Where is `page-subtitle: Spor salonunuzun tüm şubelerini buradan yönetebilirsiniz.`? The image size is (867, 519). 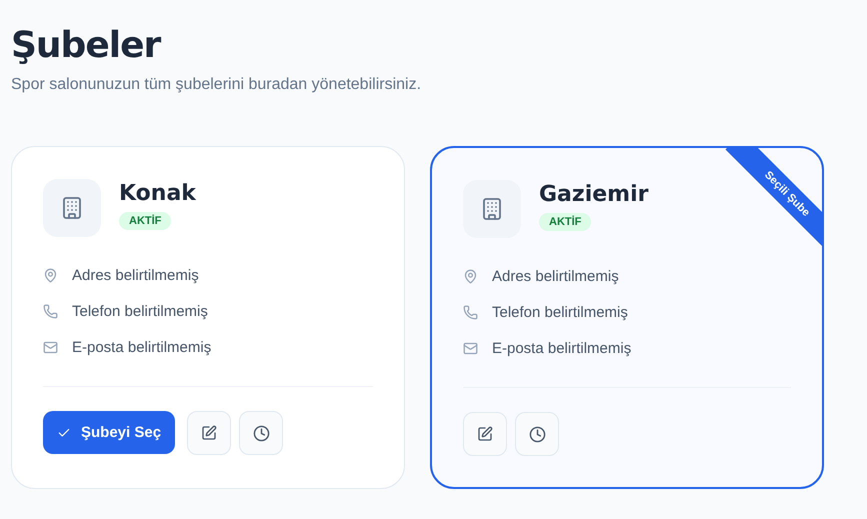
page-subtitle: Spor salonunuzun tüm şubelerini buradan yönetebilirsiniz. is located at coordinates (216, 85).